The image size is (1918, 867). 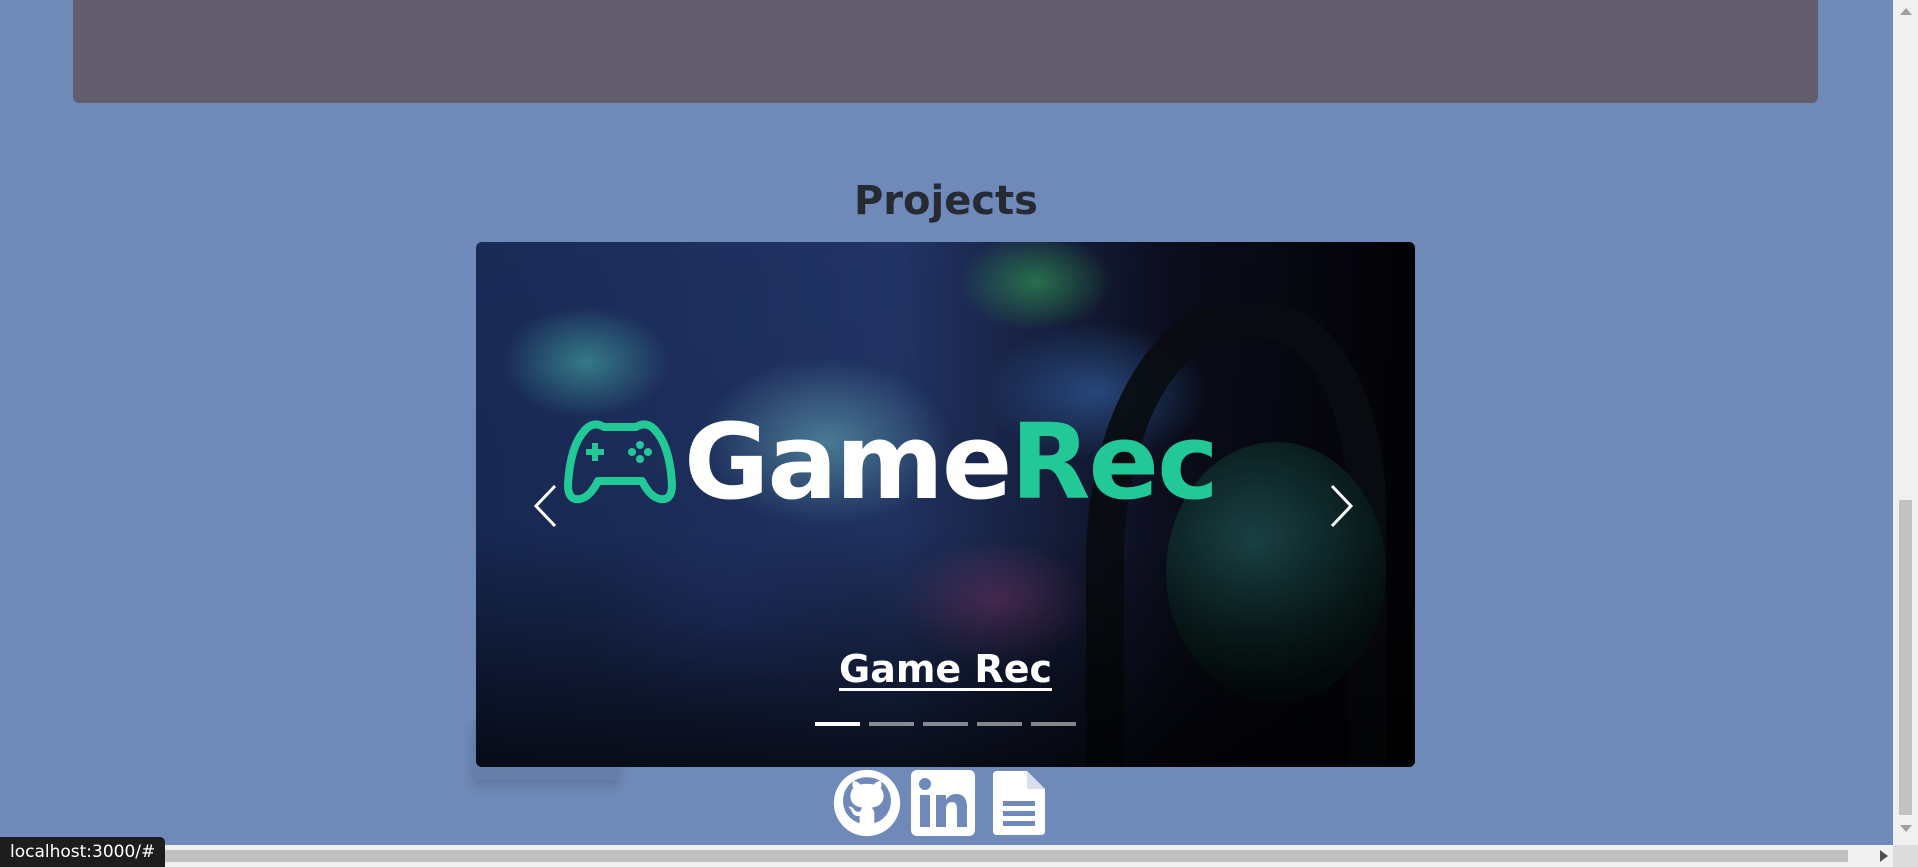 I want to click on scroll-right-arrow, so click(x=1884, y=856).